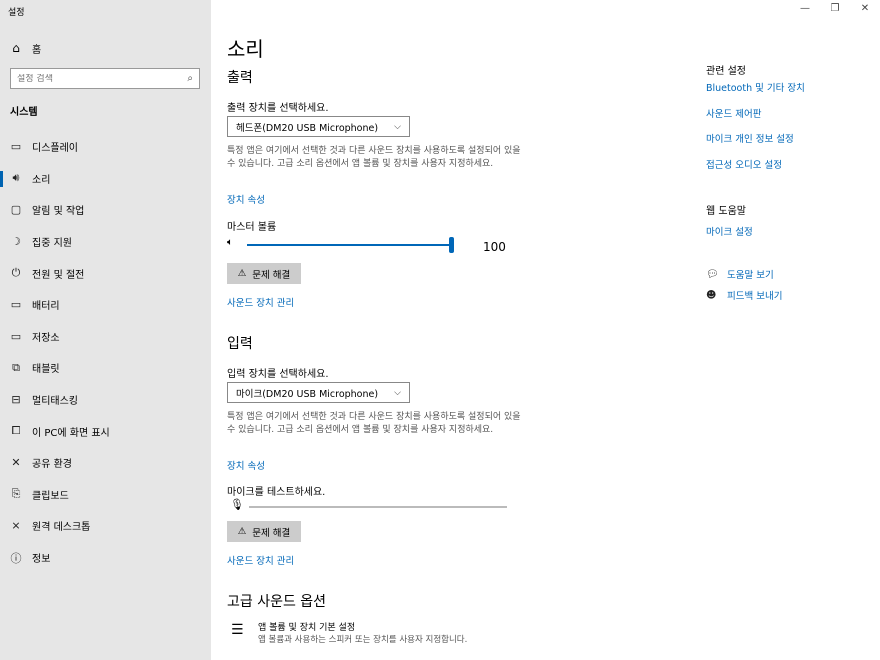  I want to click on sidebar-item-sound: 🔊︎ 소리, so click(105, 179).